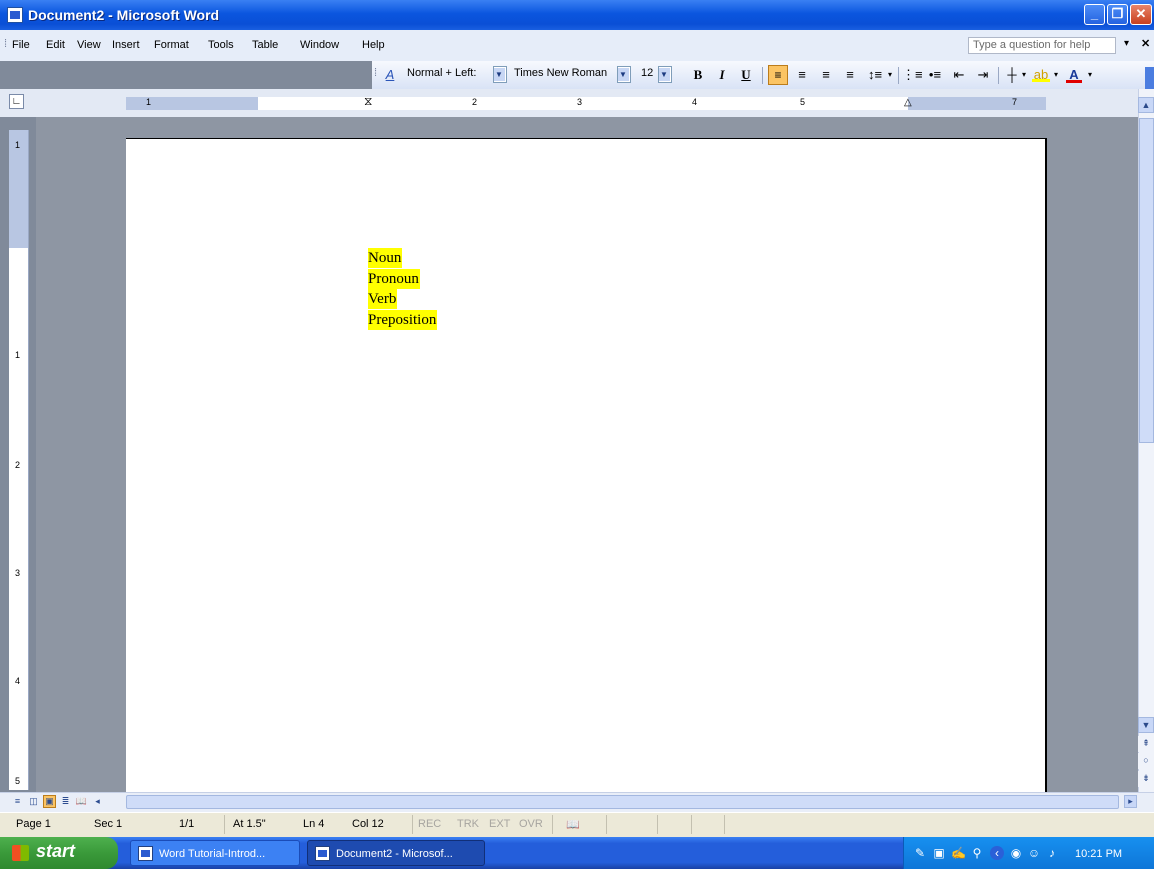  What do you see at coordinates (912, 75) in the screenshot?
I see `numbering-icon: ⋮≡` at bounding box center [912, 75].